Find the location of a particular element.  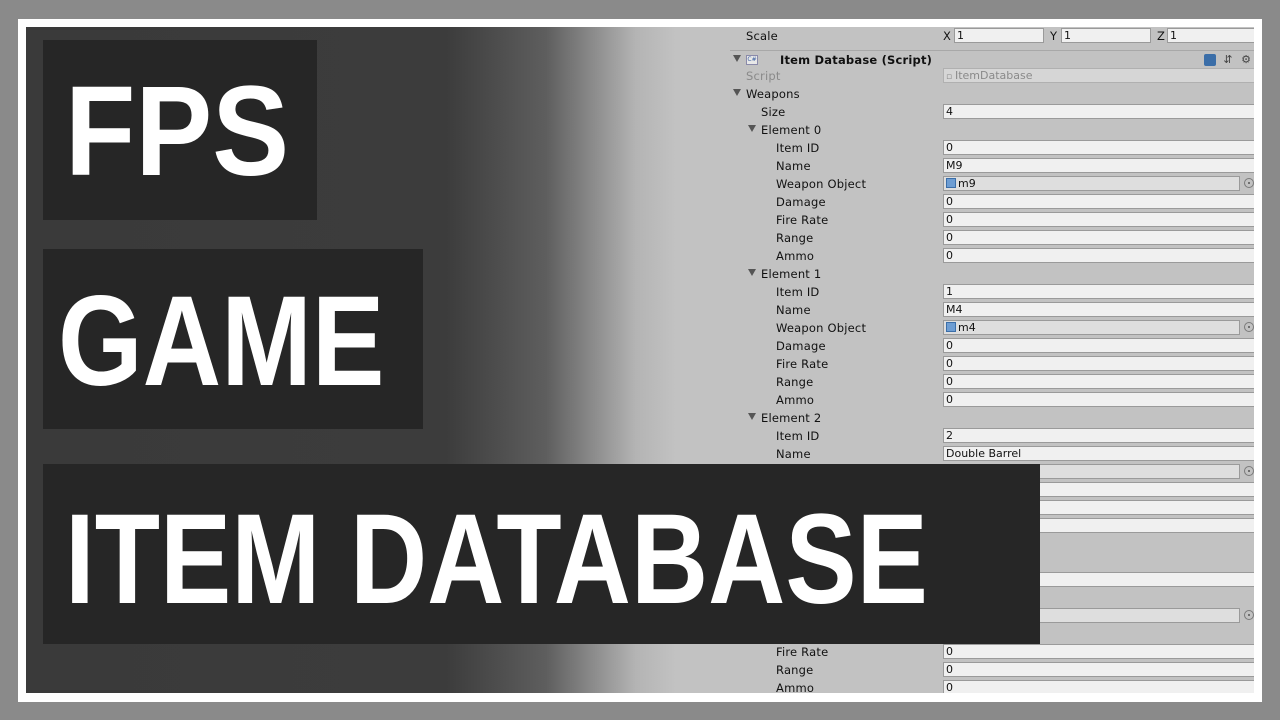

element-0-triangle-icon is located at coordinates (752, 128).